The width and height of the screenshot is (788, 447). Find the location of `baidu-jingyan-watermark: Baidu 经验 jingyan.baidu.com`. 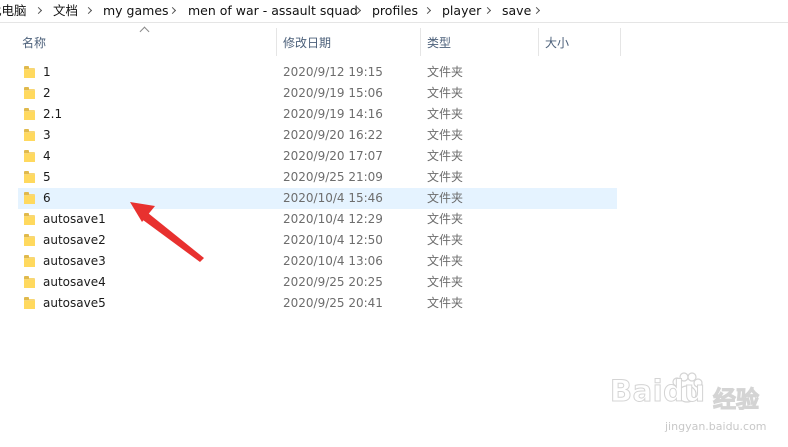

baidu-jingyan-watermark: Baidu 经验 jingyan.baidu.com is located at coordinates (695, 406).